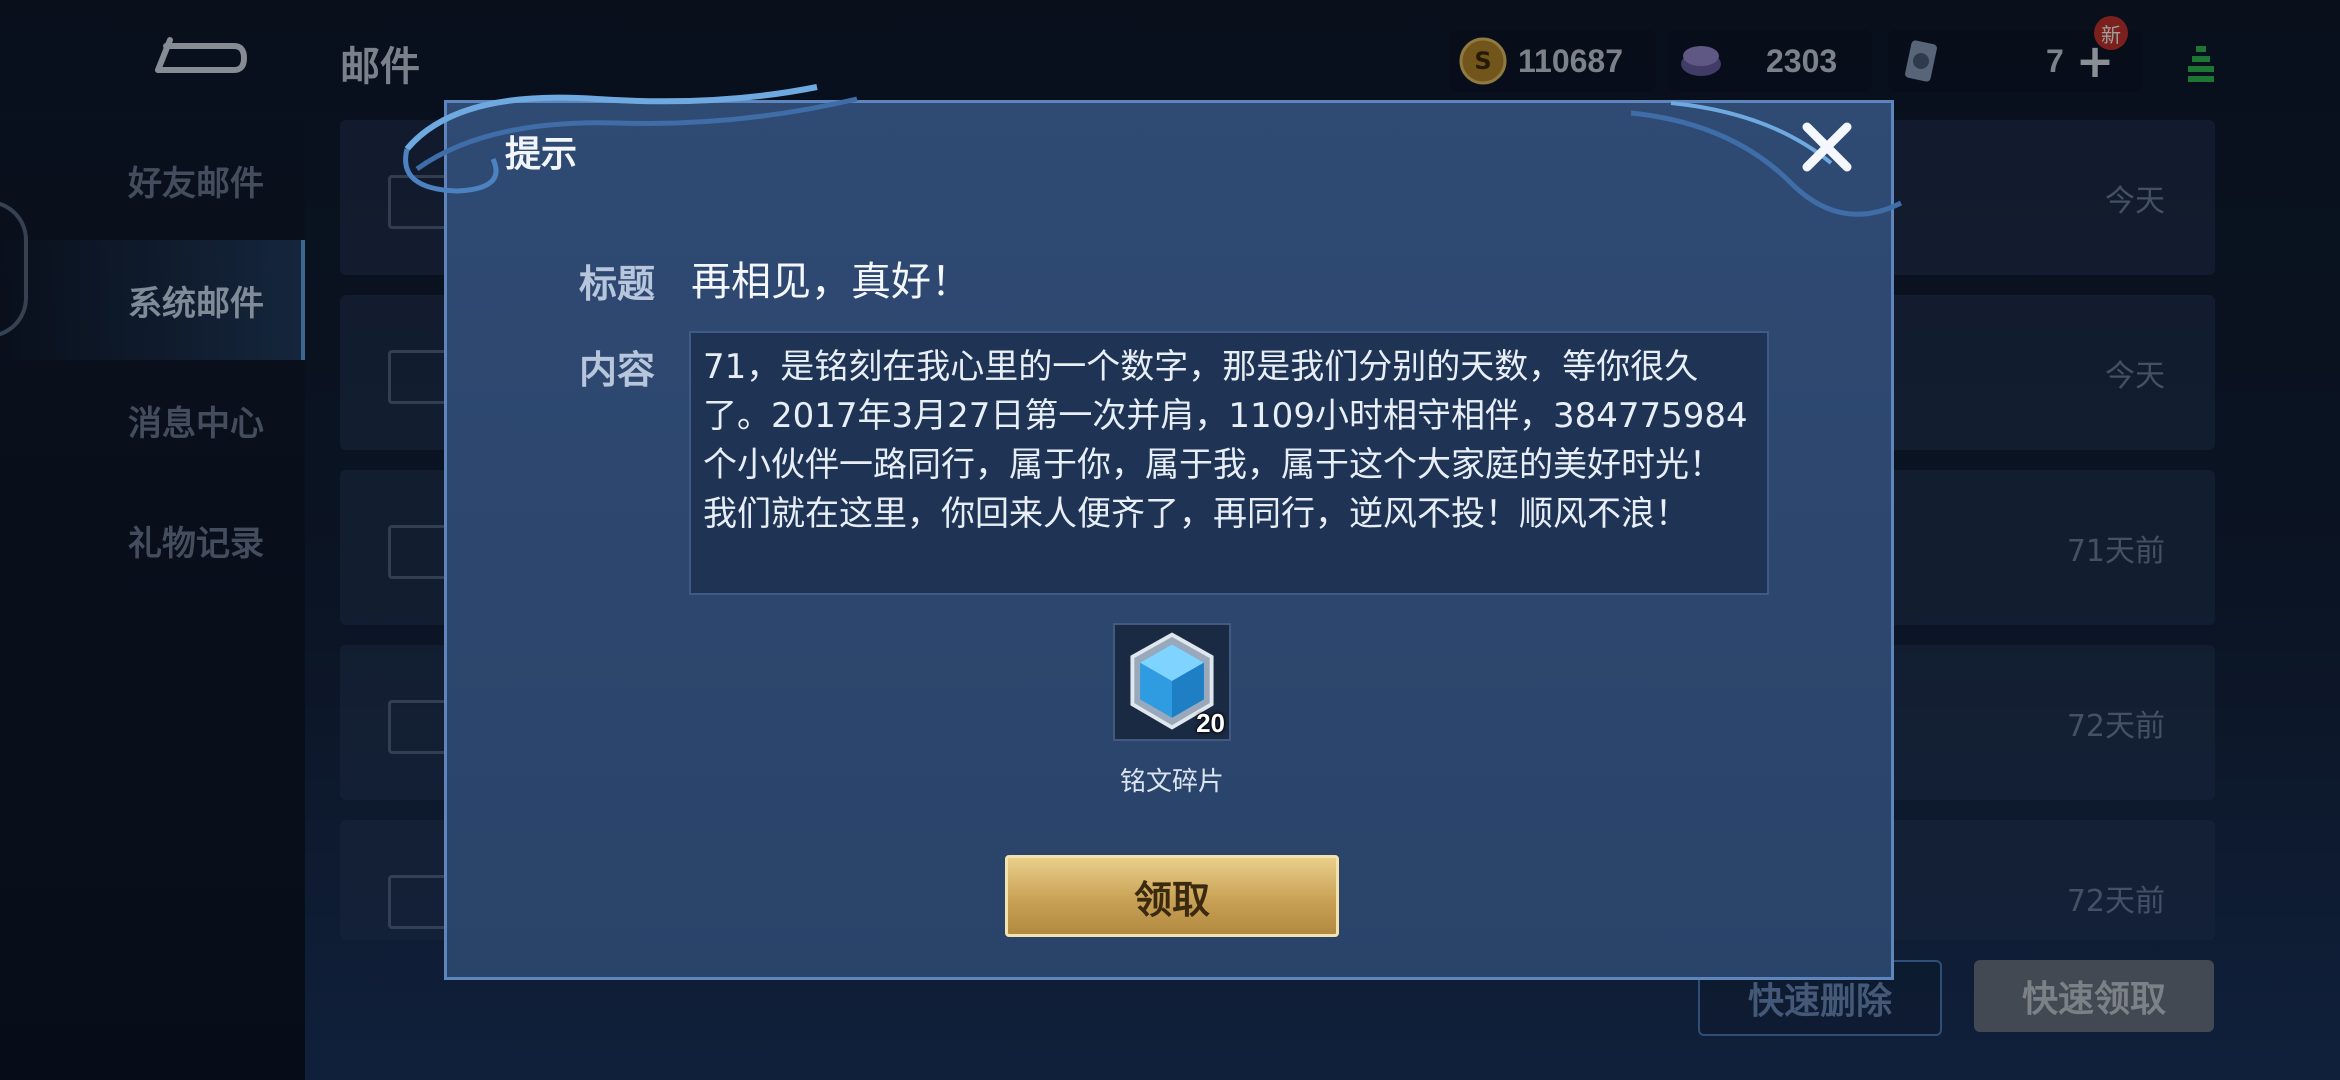 This screenshot has height=1080, width=2340. What do you see at coordinates (617, 370) in the screenshot?
I see `content-label: 内容` at bounding box center [617, 370].